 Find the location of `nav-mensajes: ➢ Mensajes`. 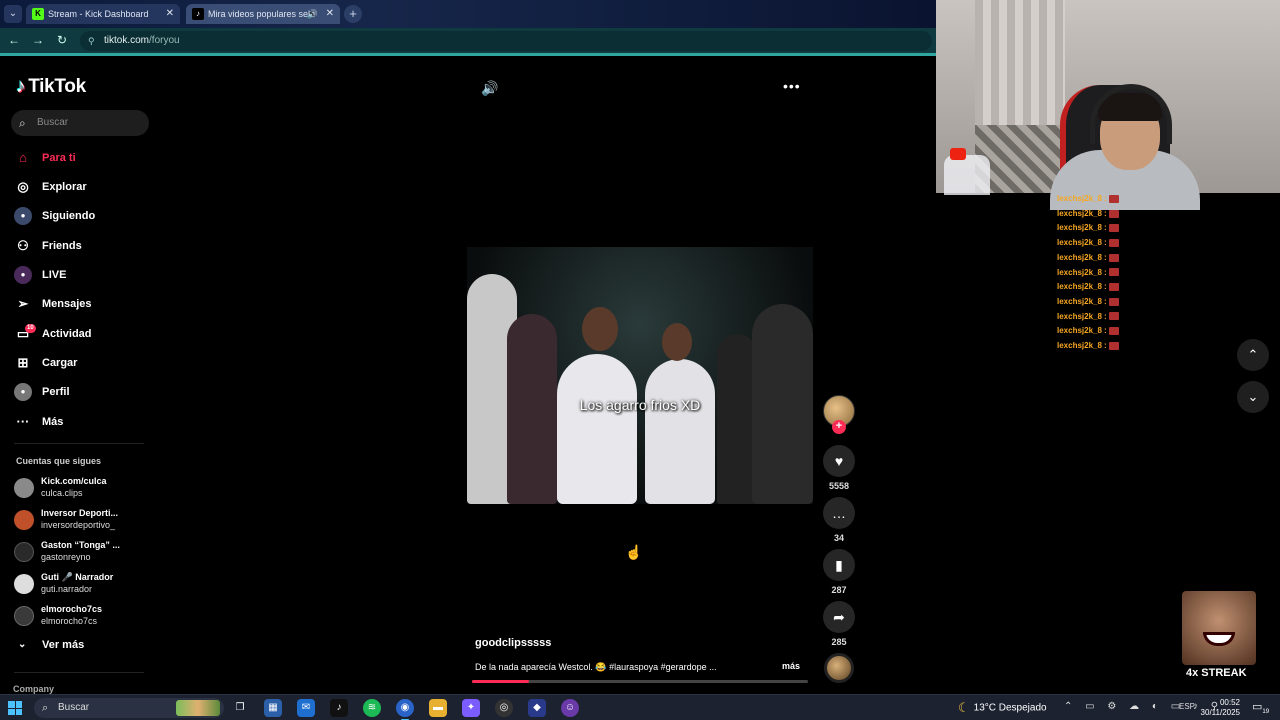

nav-mensajes: ➢ Mensajes is located at coordinates (84, 304).